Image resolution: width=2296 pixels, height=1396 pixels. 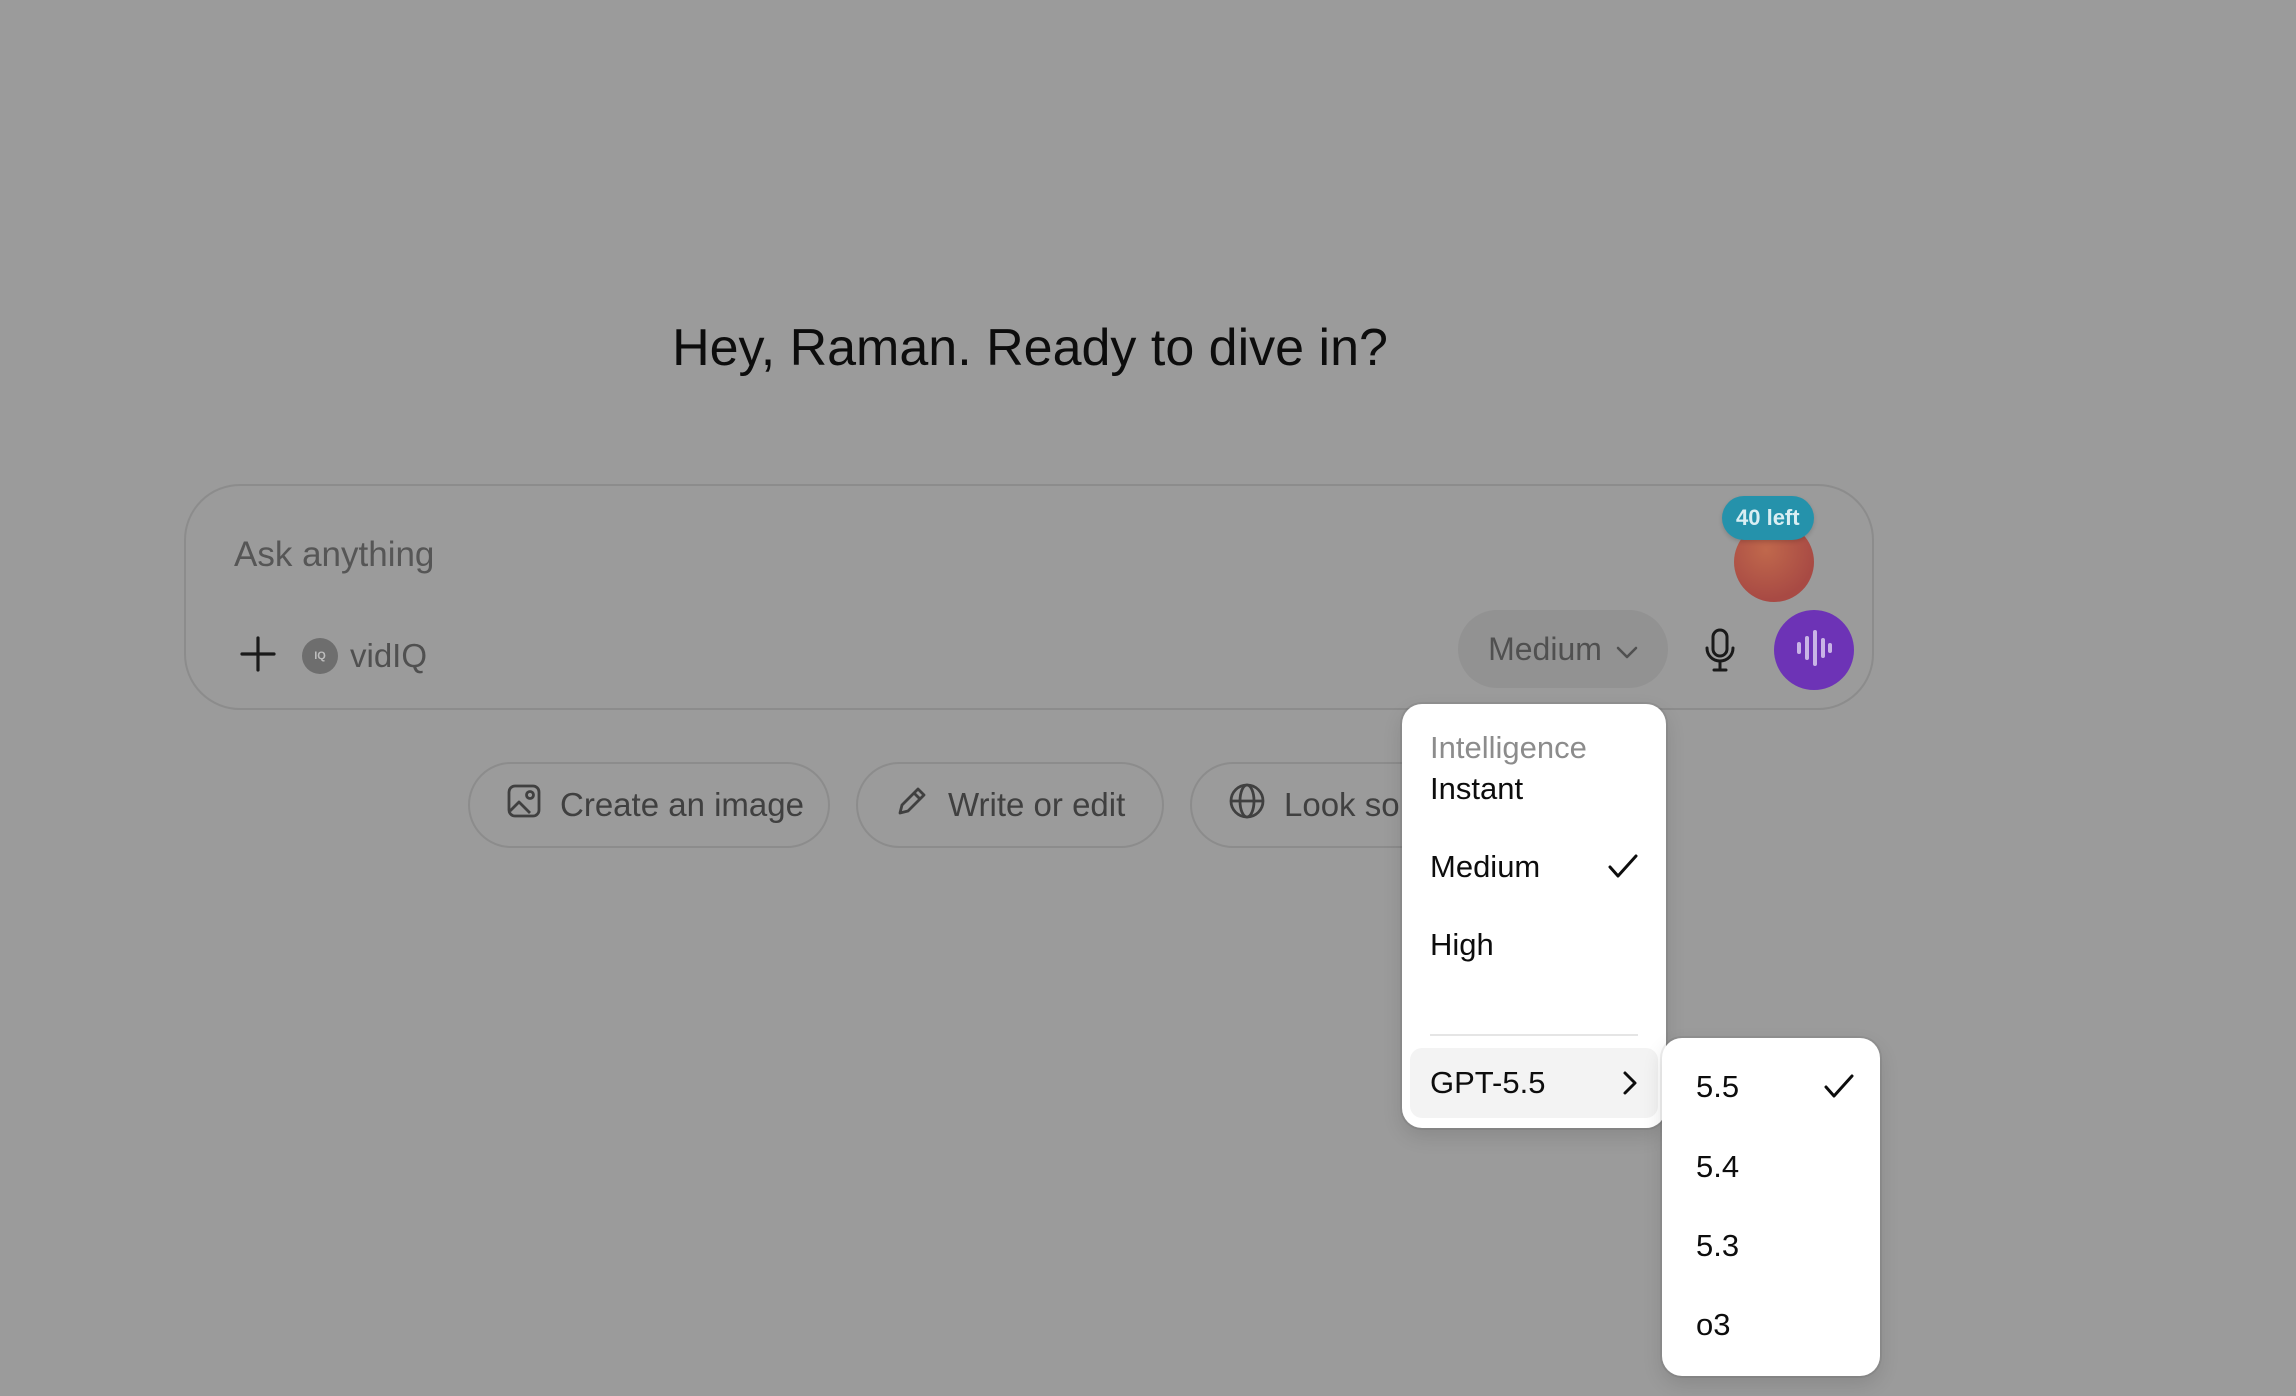 I want to click on chevron-down-icon, so click(x=1627, y=649).